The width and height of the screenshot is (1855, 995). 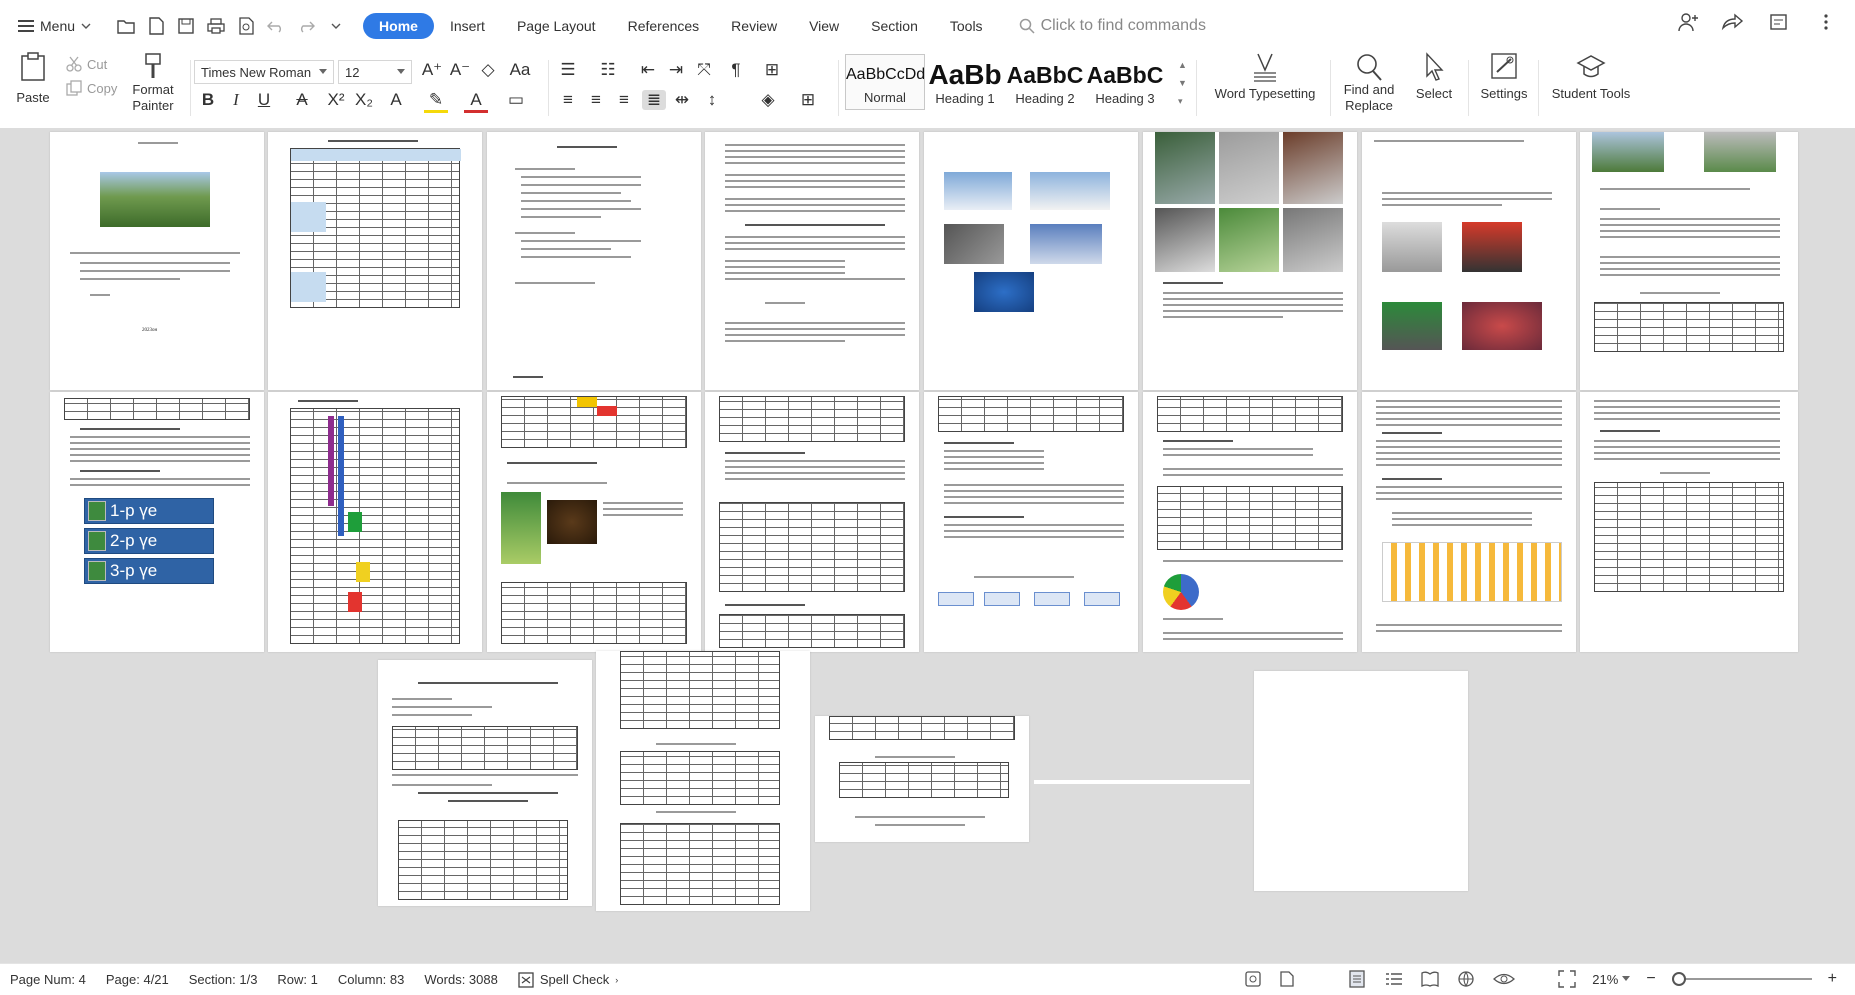 I want to click on zoom-in-icon: +, so click(x=1832, y=979).